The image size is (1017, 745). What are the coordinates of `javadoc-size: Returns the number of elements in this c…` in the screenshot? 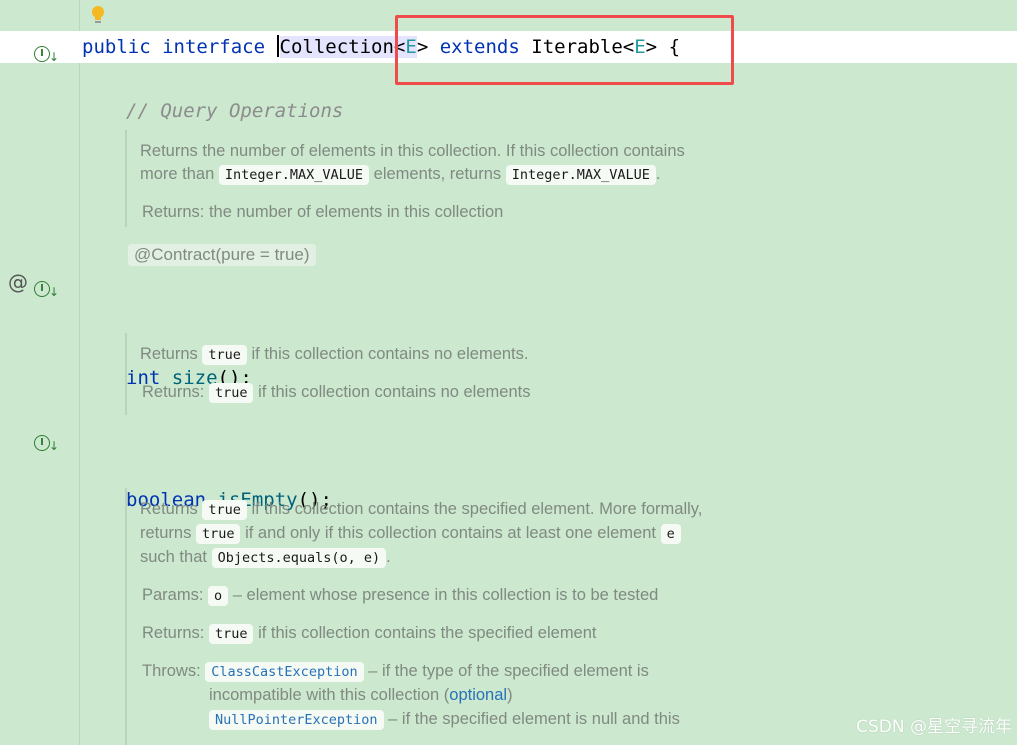 It's located at (405, 178).